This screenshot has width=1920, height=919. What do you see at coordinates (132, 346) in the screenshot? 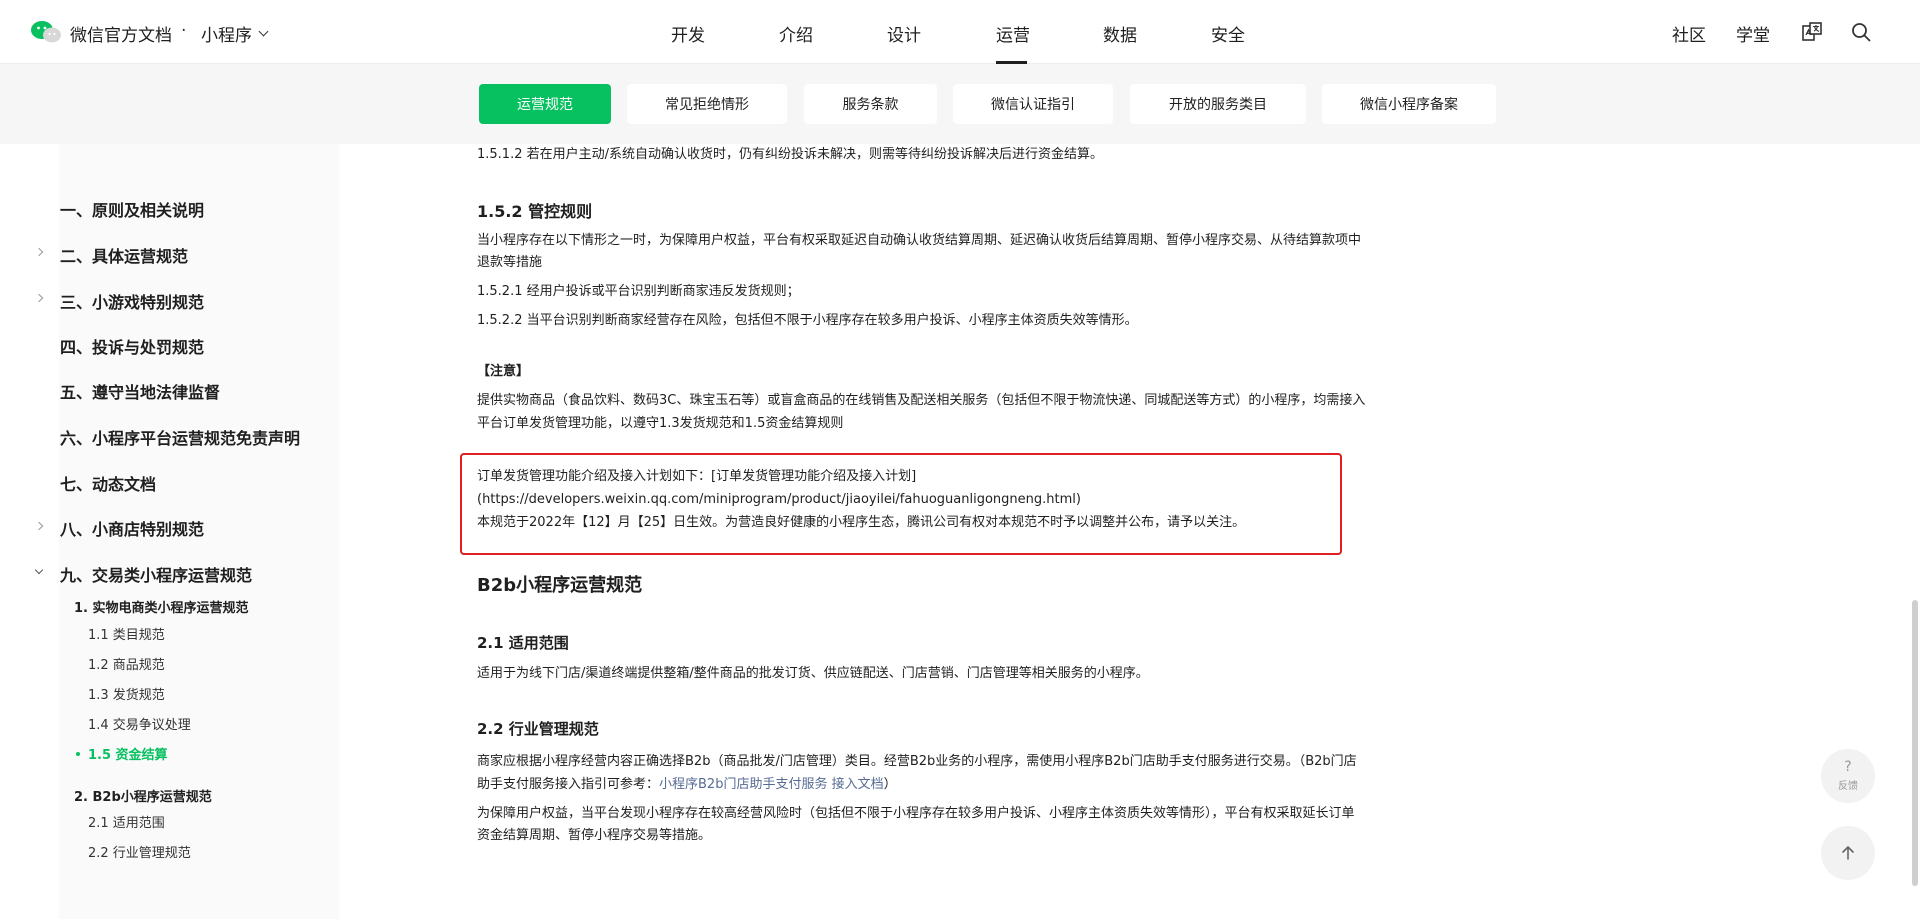
I see `toc-item-complaints: 四、投诉与处罚规范` at bounding box center [132, 346].